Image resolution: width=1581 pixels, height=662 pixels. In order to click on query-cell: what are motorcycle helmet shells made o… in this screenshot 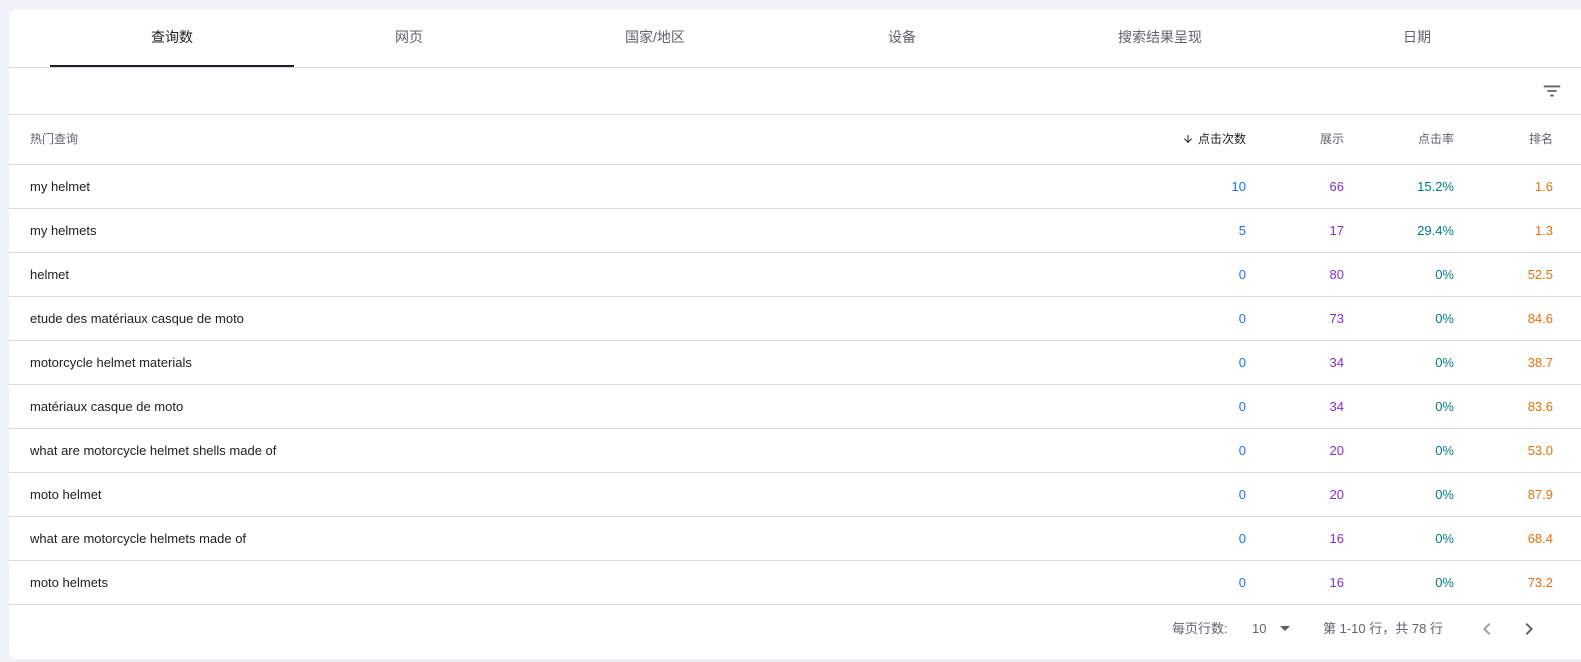, I will do `click(153, 450)`.